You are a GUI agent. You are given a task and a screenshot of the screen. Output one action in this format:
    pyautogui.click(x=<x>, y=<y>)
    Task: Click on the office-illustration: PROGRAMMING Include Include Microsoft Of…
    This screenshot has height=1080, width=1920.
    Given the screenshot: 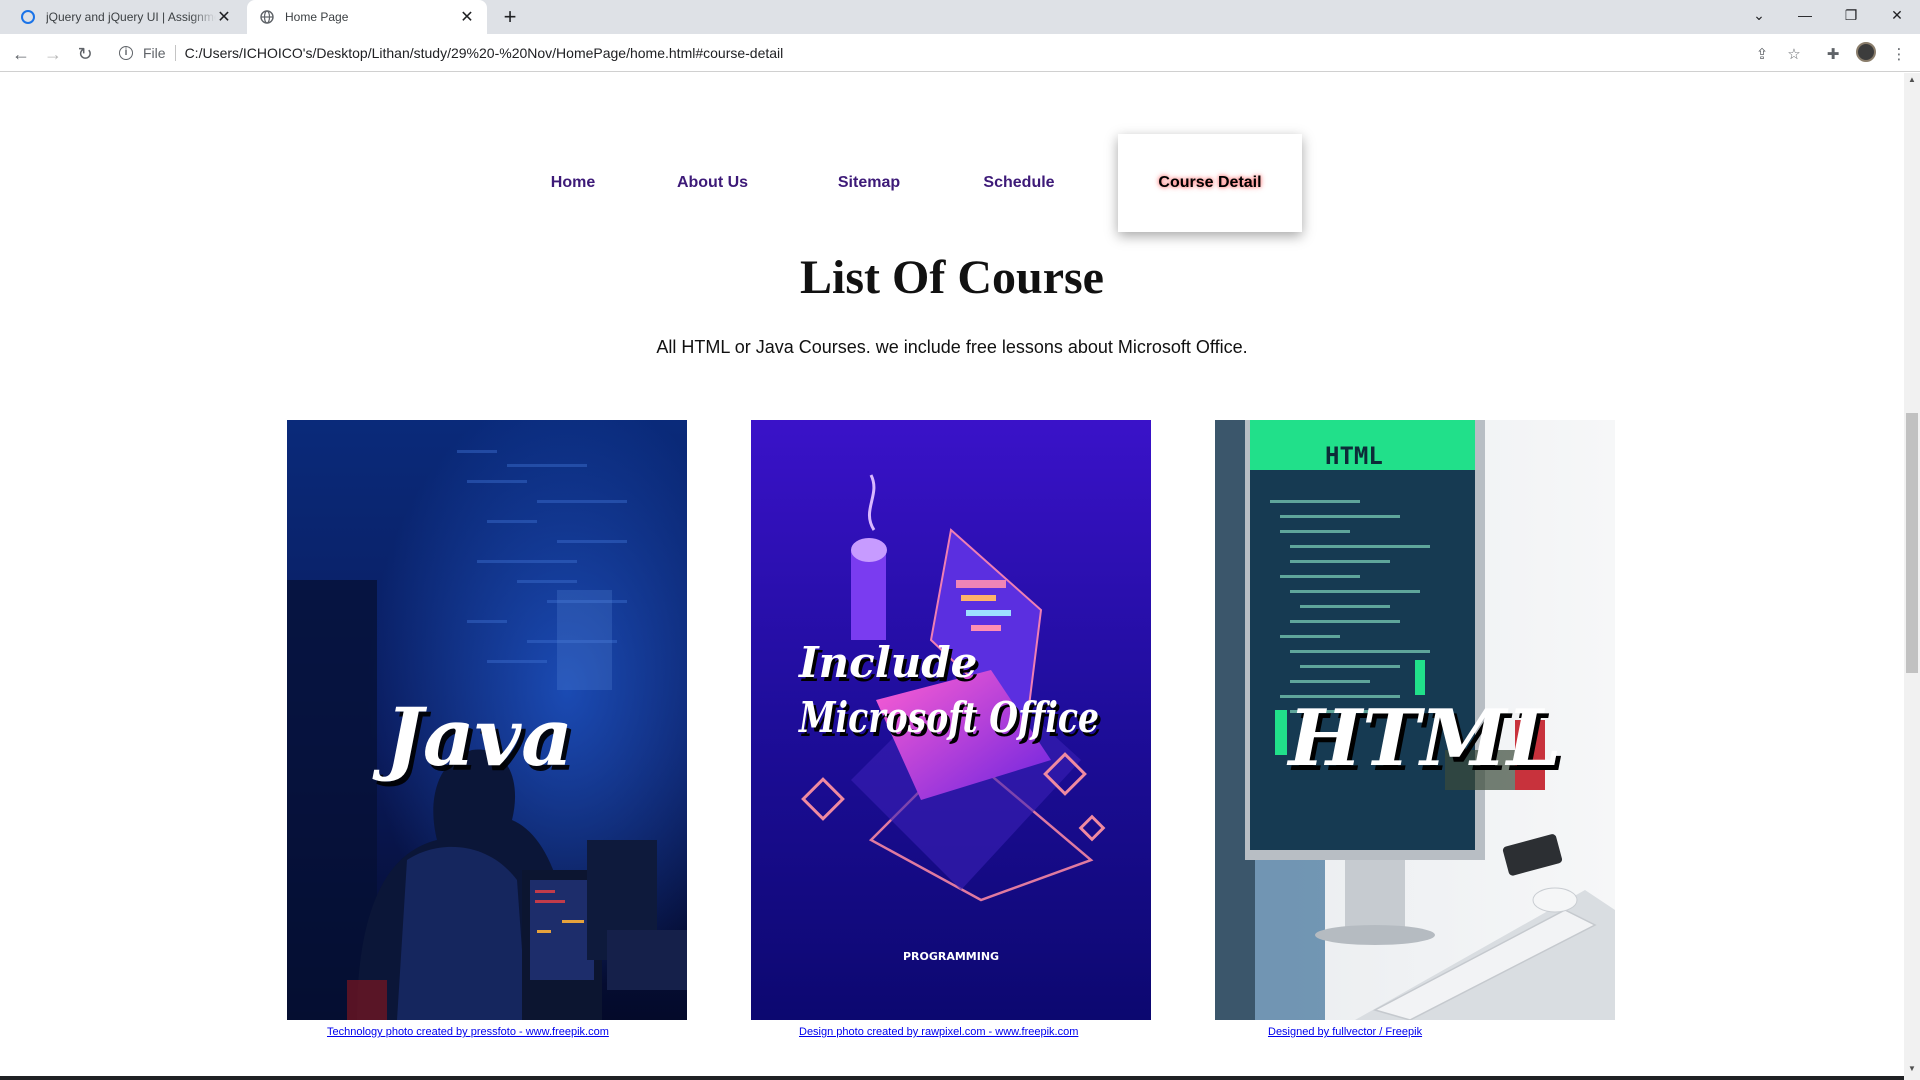 What is the action you would take?
    pyautogui.click(x=951, y=720)
    